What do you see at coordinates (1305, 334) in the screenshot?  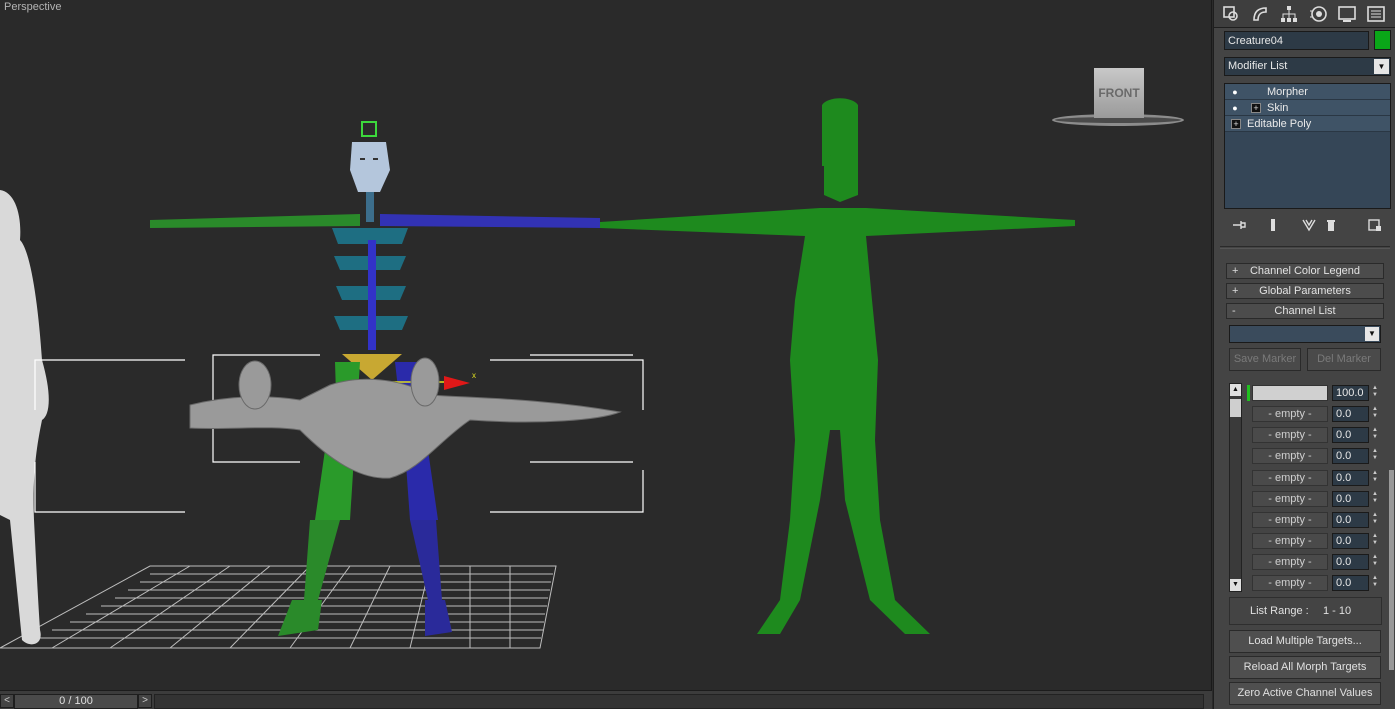 I see `marker-dropdown: ▼` at bounding box center [1305, 334].